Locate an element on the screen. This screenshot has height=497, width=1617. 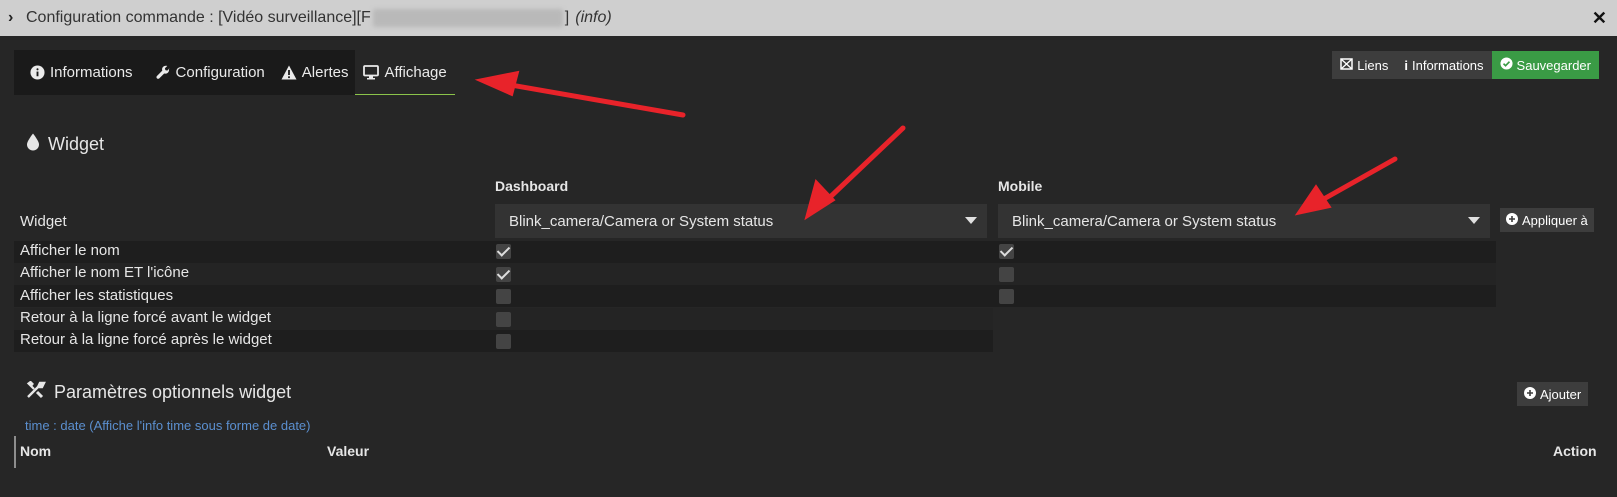
tab-configuration: Configuration is located at coordinates (206, 72).